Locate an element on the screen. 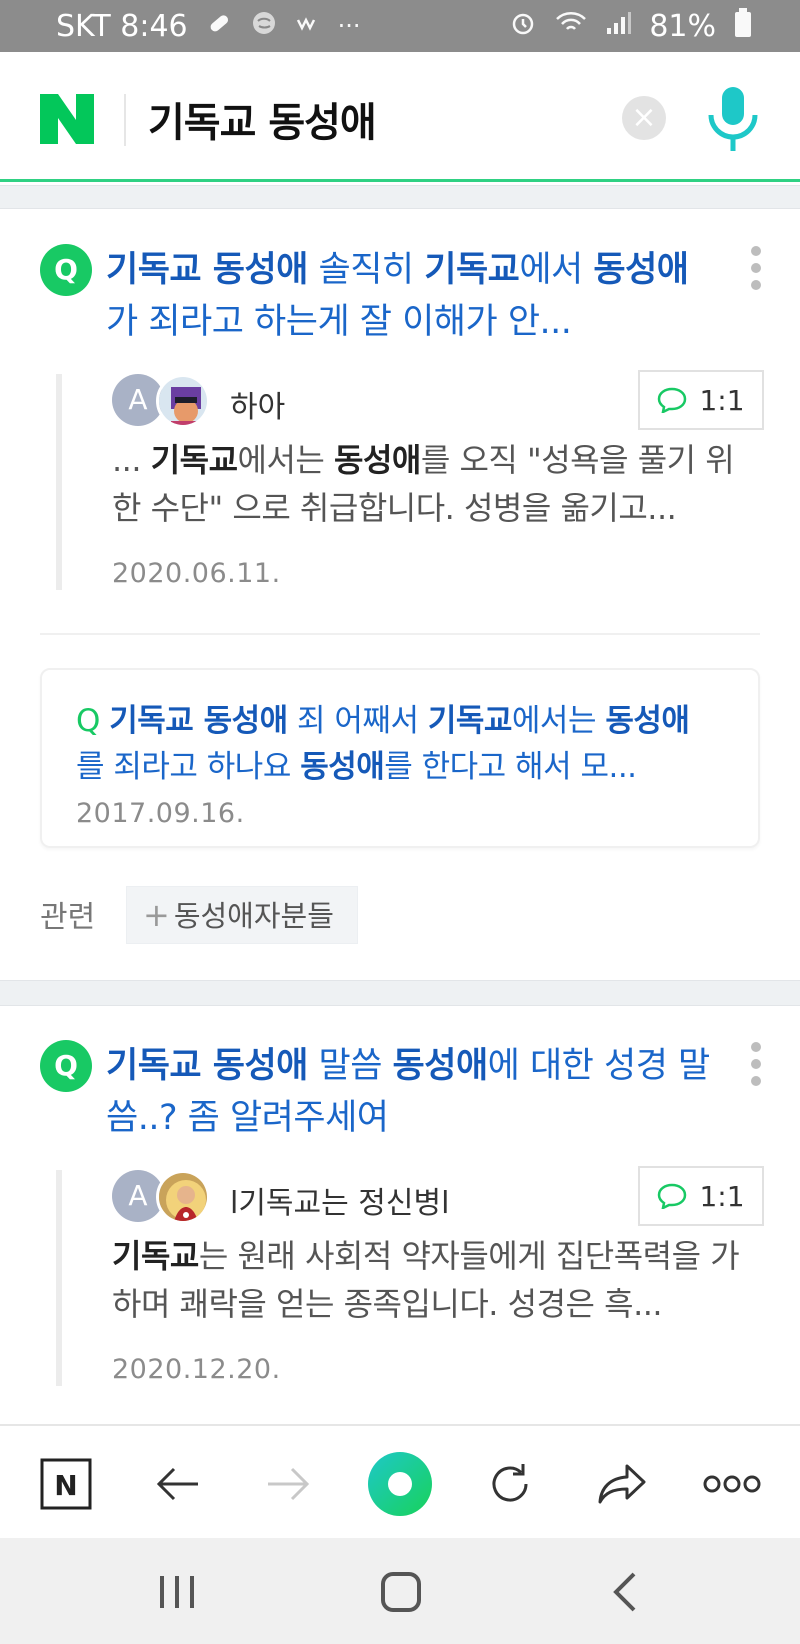  browser-toolbar: N is located at coordinates (400, 1481).